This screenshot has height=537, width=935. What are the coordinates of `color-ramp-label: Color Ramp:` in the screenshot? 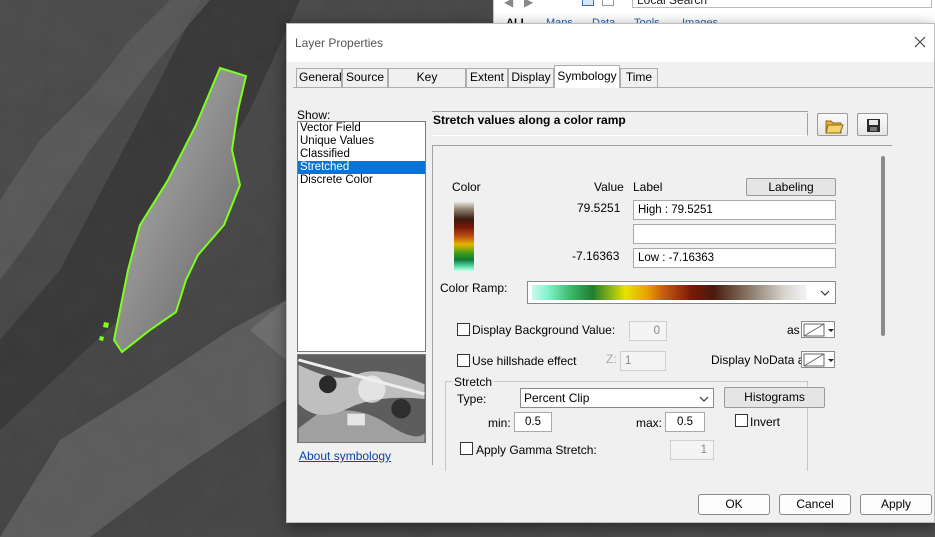 It's located at (474, 288).